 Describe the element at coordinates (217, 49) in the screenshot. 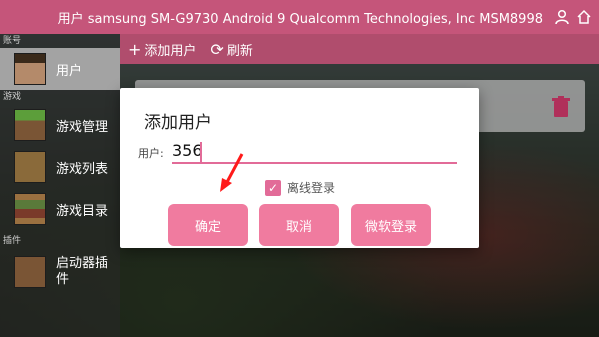

I see `refresh-icon: ⟳` at that location.